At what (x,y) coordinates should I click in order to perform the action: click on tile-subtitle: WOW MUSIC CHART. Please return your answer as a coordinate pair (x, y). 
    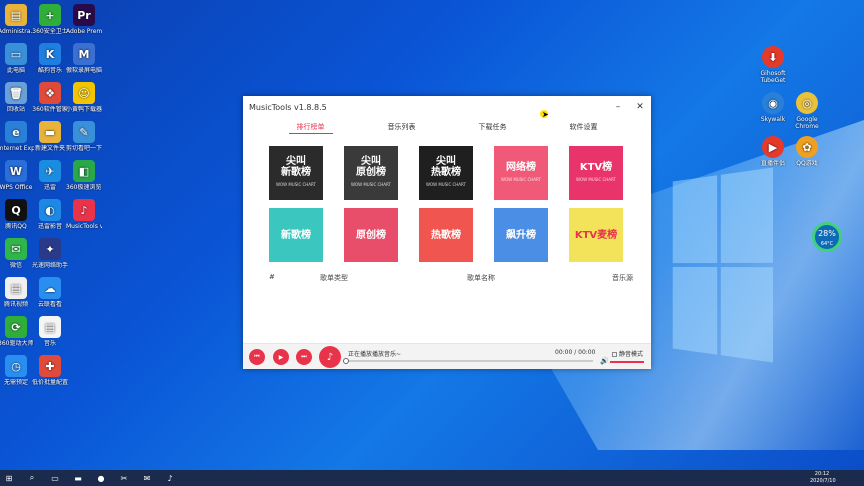
    Looking at the image, I should click on (446, 184).